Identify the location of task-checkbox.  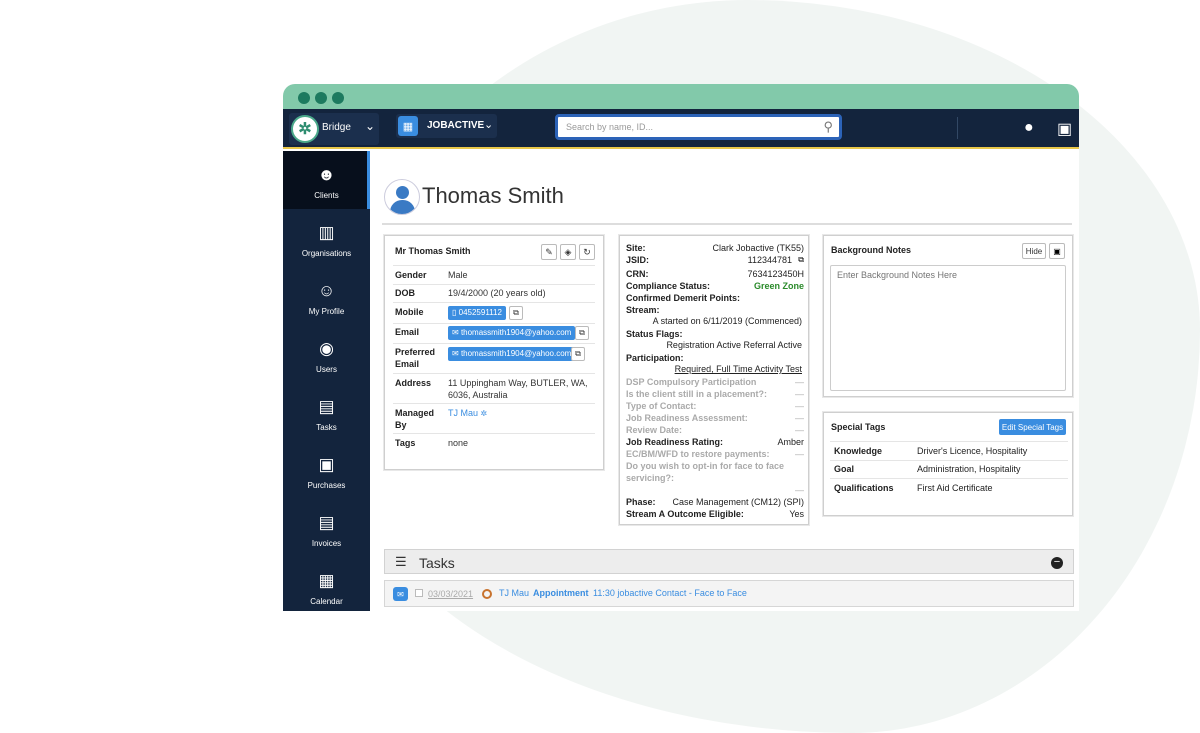
(419, 593).